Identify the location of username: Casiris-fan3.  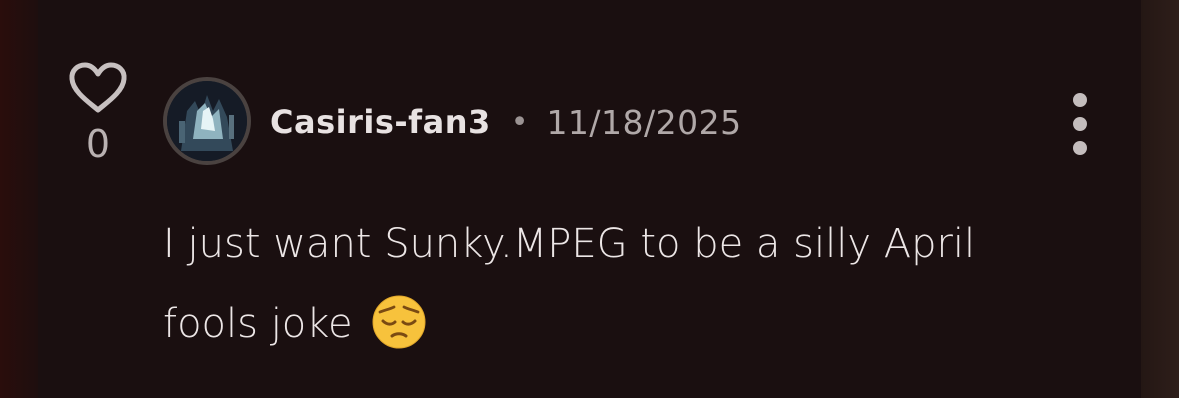
(380, 122).